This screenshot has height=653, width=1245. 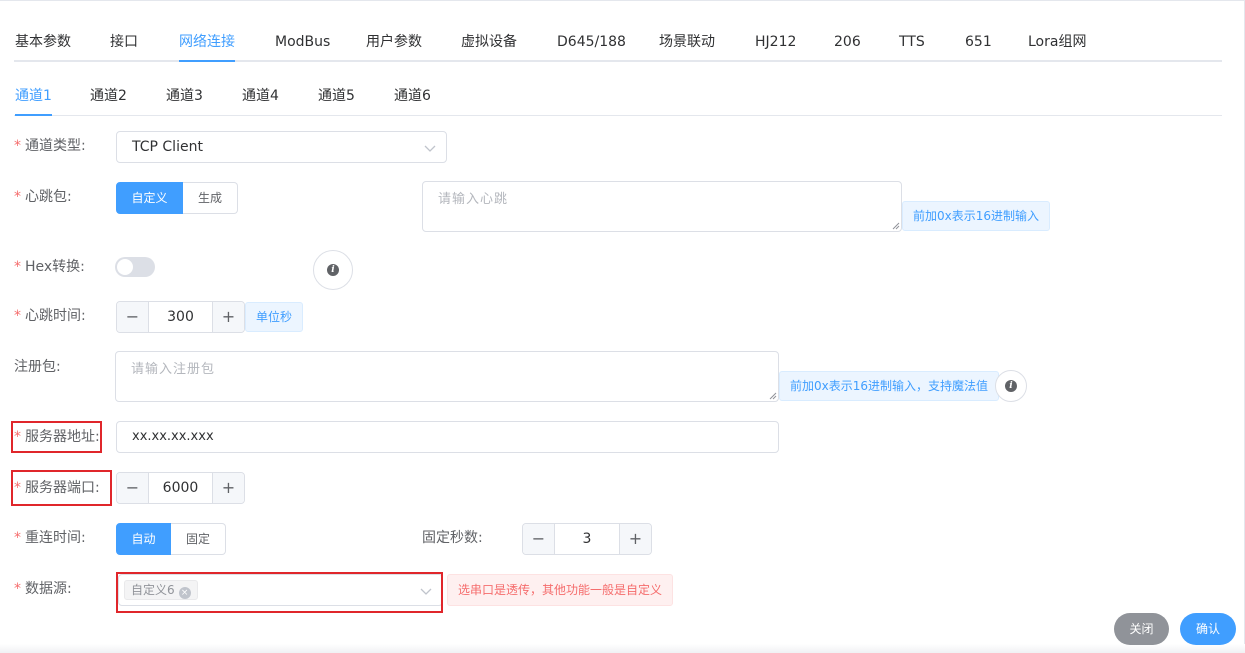 I want to click on frame-bottom-shadow, so click(x=622, y=648).